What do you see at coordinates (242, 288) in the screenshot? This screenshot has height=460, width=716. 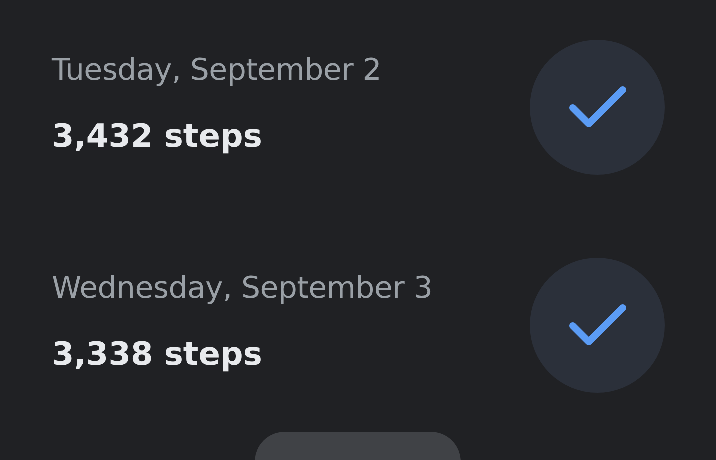 I see `date-label: Wednesday, September 3` at bounding box center [242, 288].